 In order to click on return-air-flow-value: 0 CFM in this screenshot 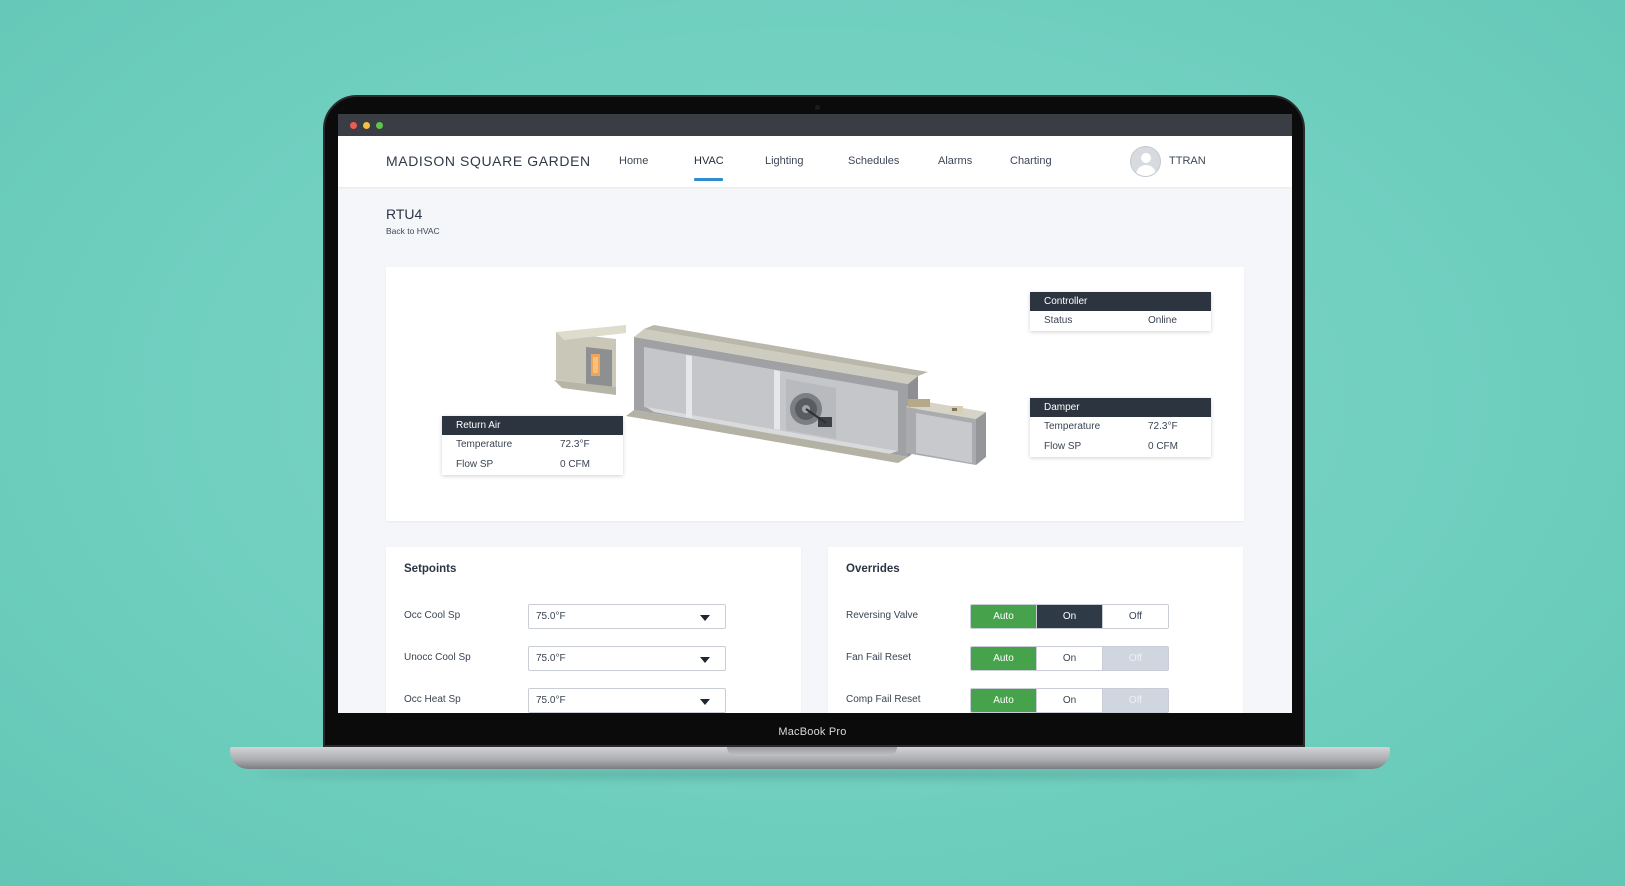, I will do `click(575, 464)`.